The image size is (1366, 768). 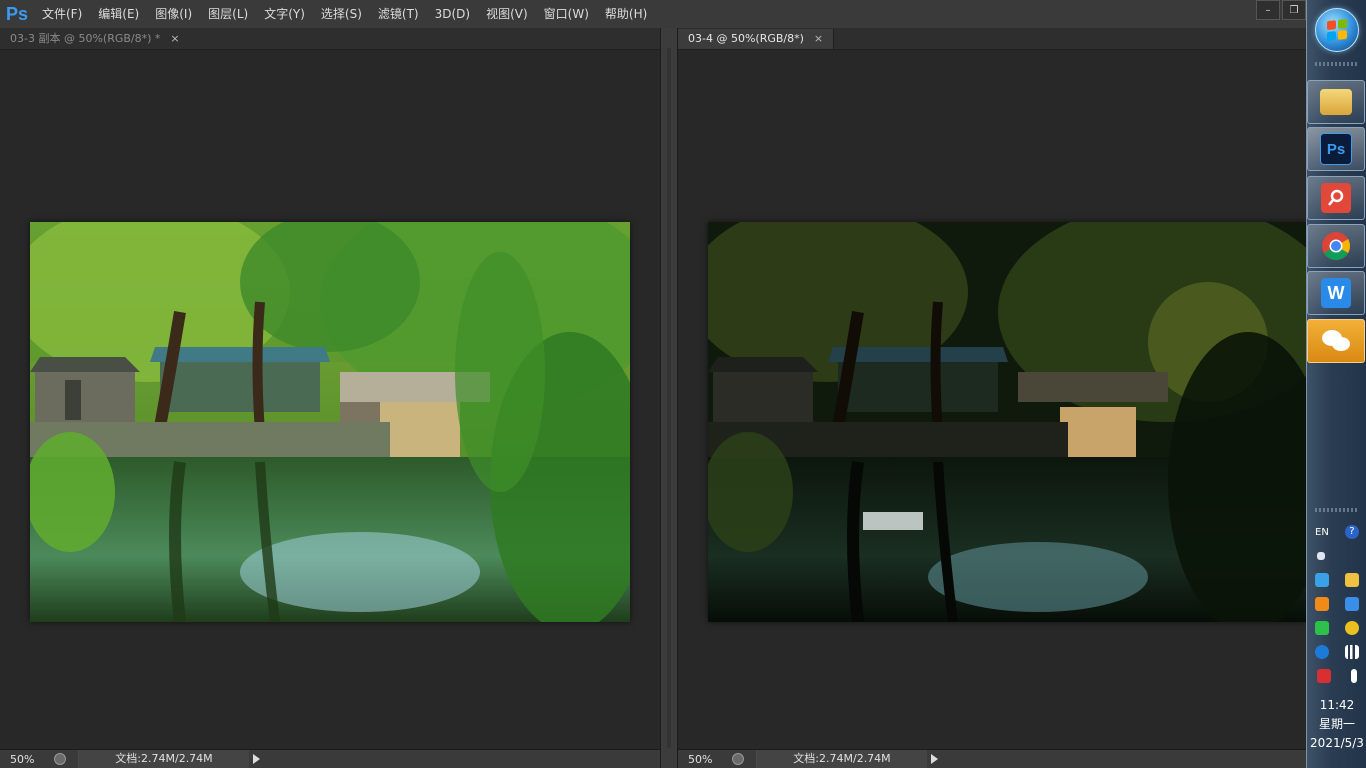 I want to click on signal-icon, so click(x=1352, y=652).